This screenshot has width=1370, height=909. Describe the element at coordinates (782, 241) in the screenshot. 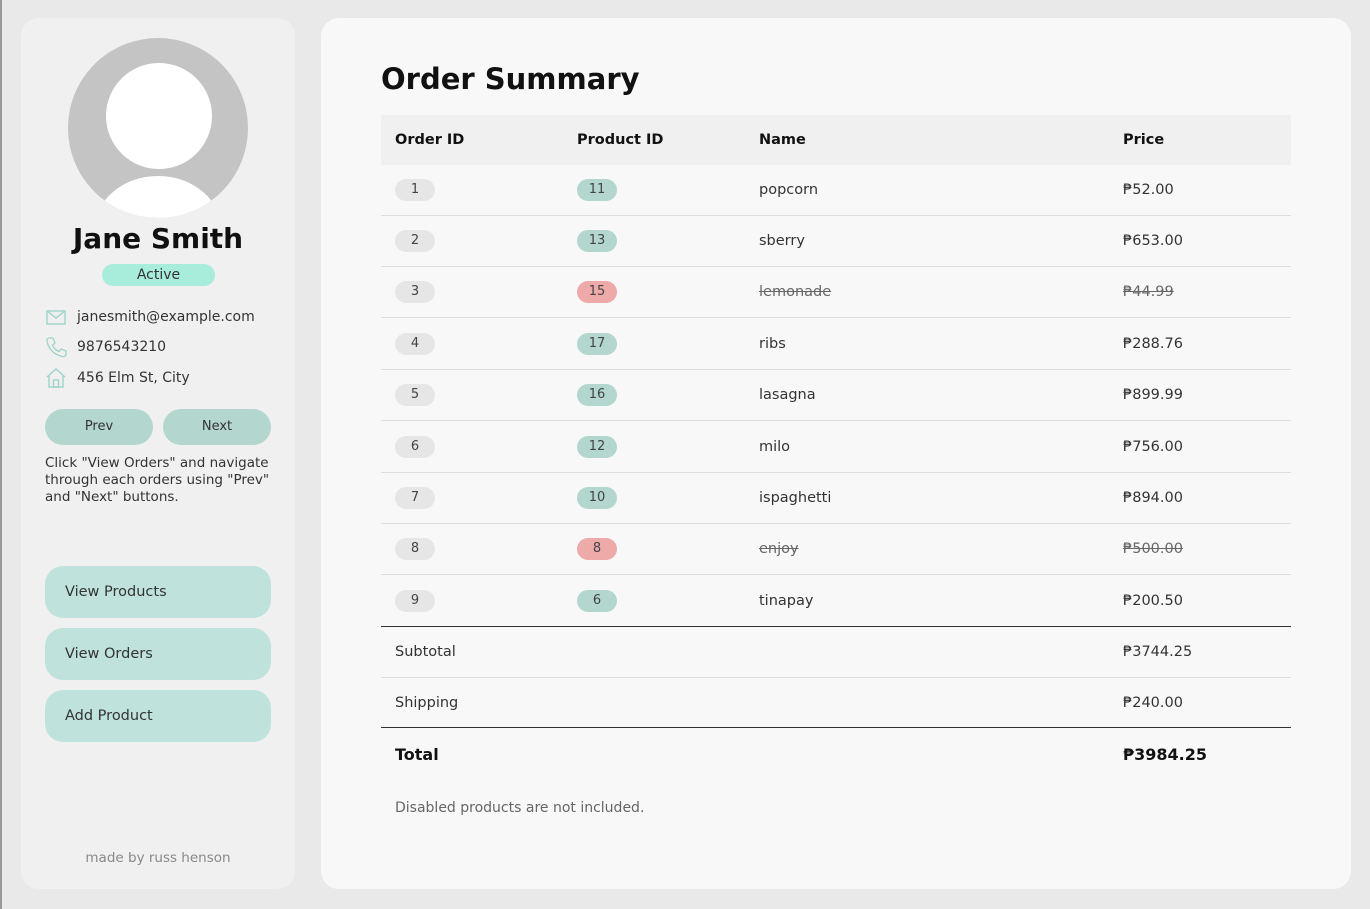

I see `product-name: sberry` at that location.